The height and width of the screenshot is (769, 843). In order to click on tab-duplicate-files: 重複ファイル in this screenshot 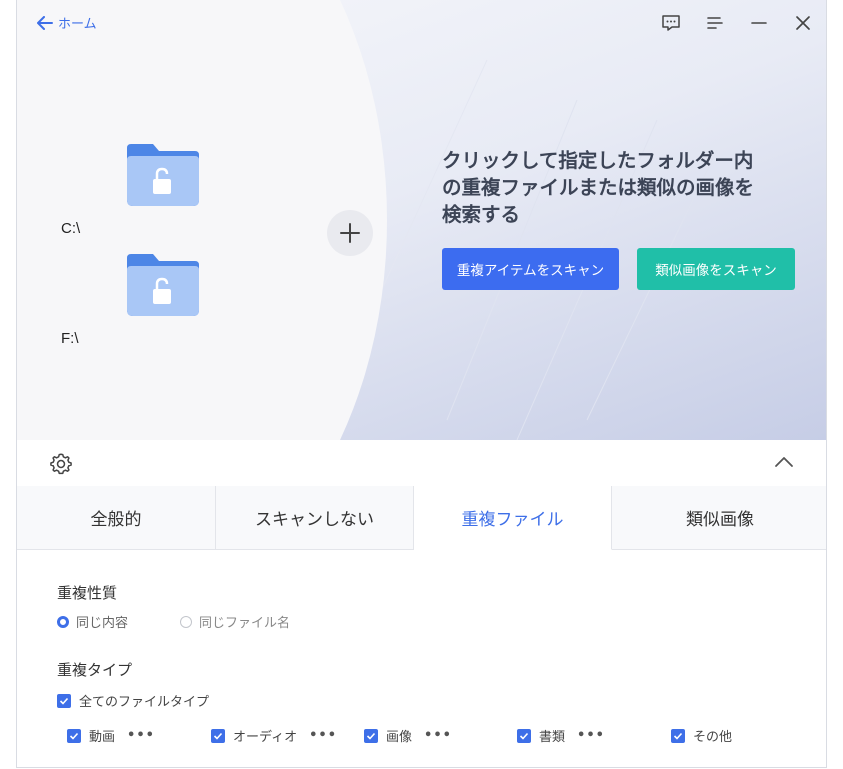, I will do `click(513, 518)`.